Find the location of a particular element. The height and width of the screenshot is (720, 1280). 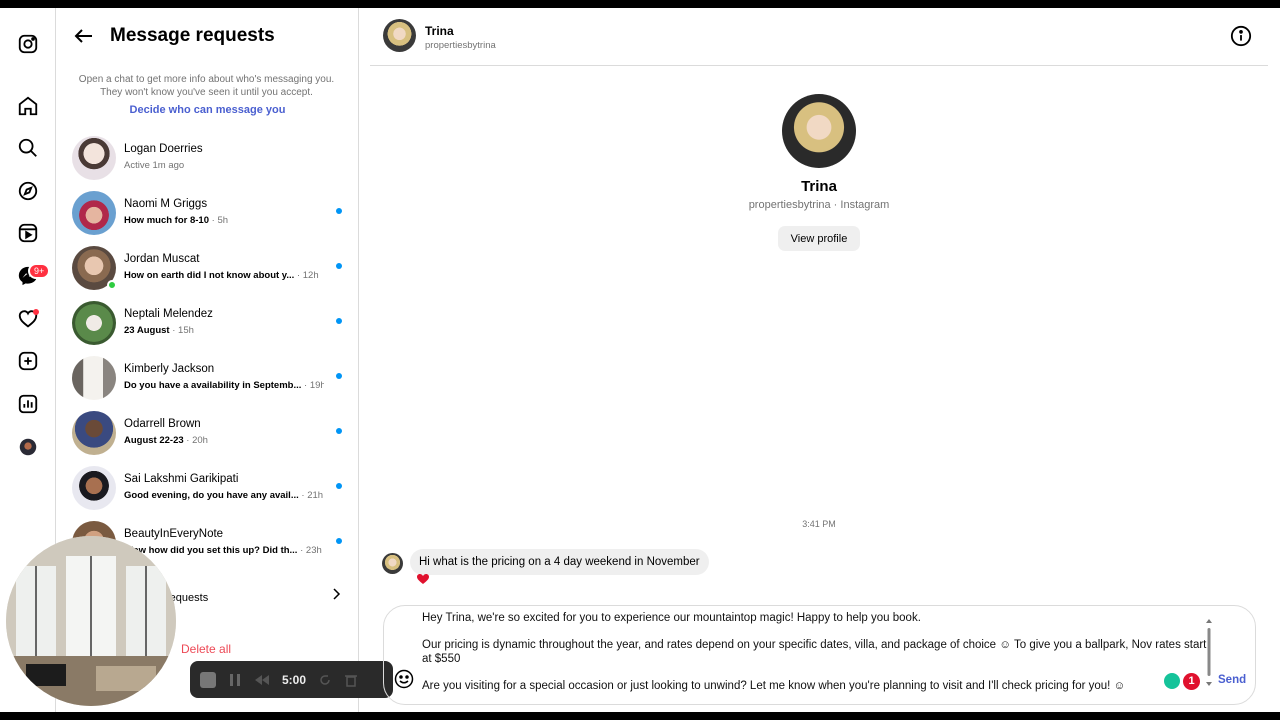

composer-scrollbar is located at coordinates (1209, 653).